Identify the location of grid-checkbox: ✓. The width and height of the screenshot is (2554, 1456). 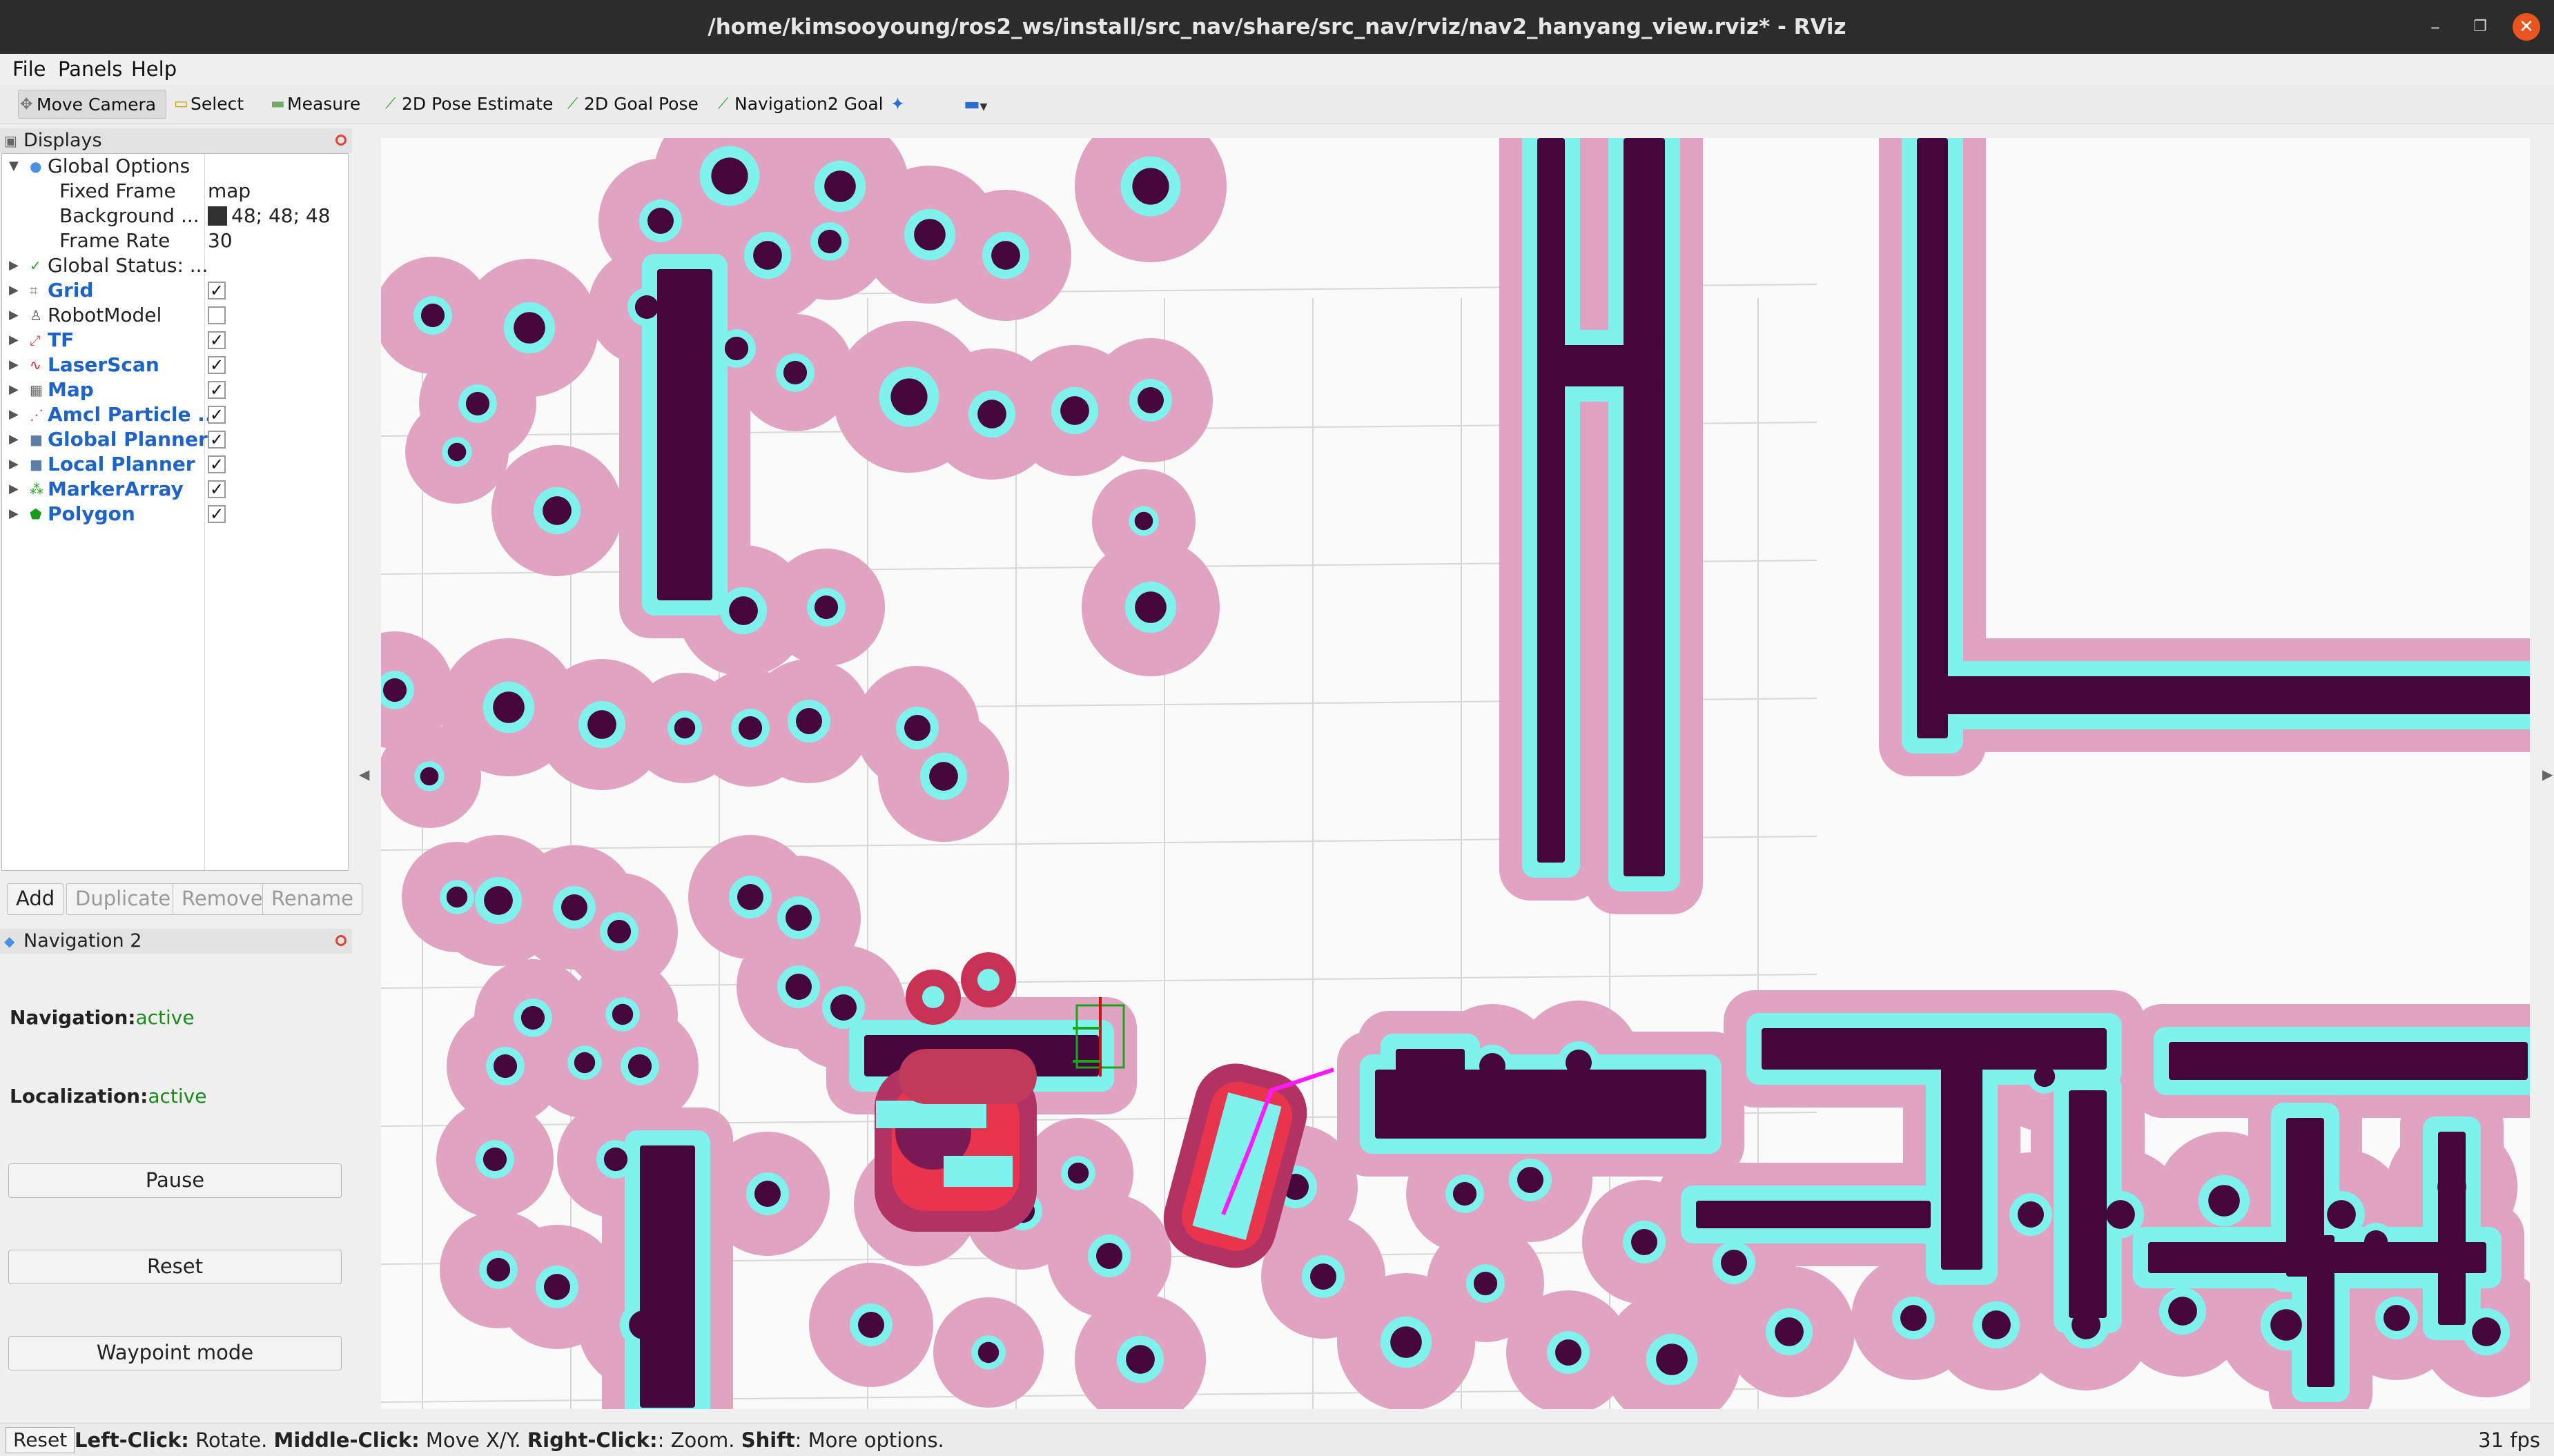
(217, 290).